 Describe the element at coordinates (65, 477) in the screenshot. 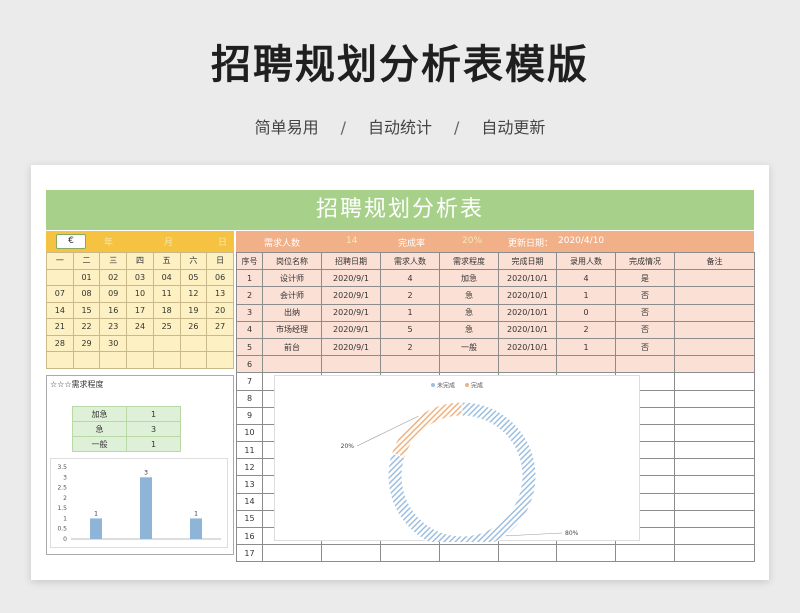

I see `y-tick-label: 3` at that location.